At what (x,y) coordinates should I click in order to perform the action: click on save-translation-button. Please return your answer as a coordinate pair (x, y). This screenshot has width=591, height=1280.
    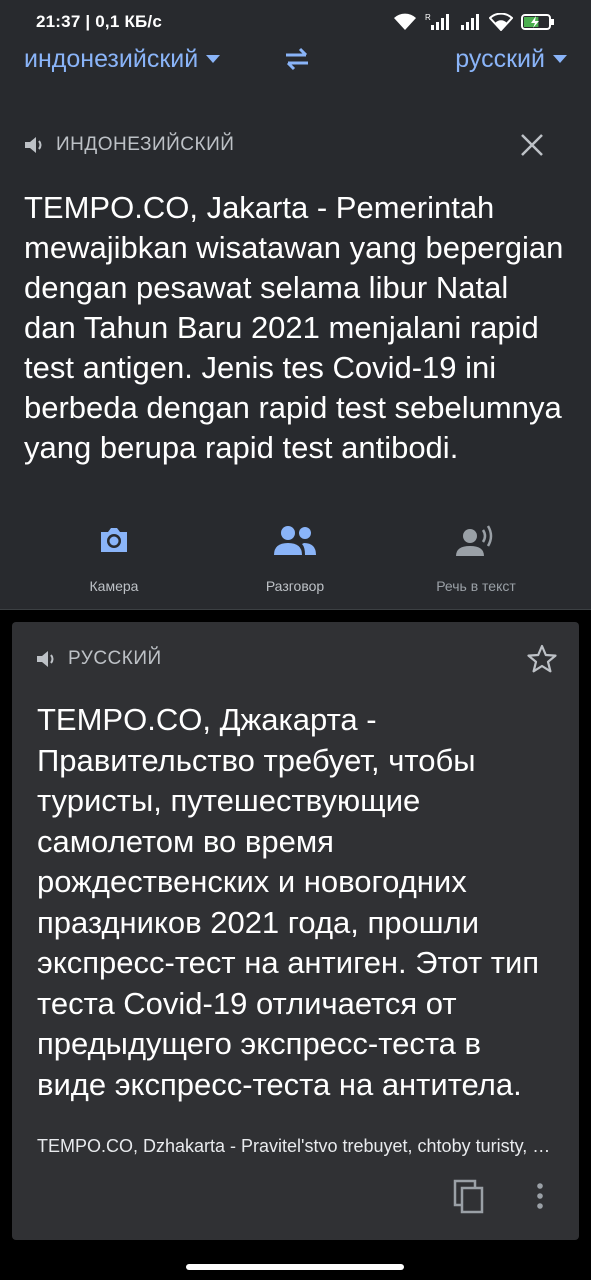
    Looking at the image, I should click on (542, 661).